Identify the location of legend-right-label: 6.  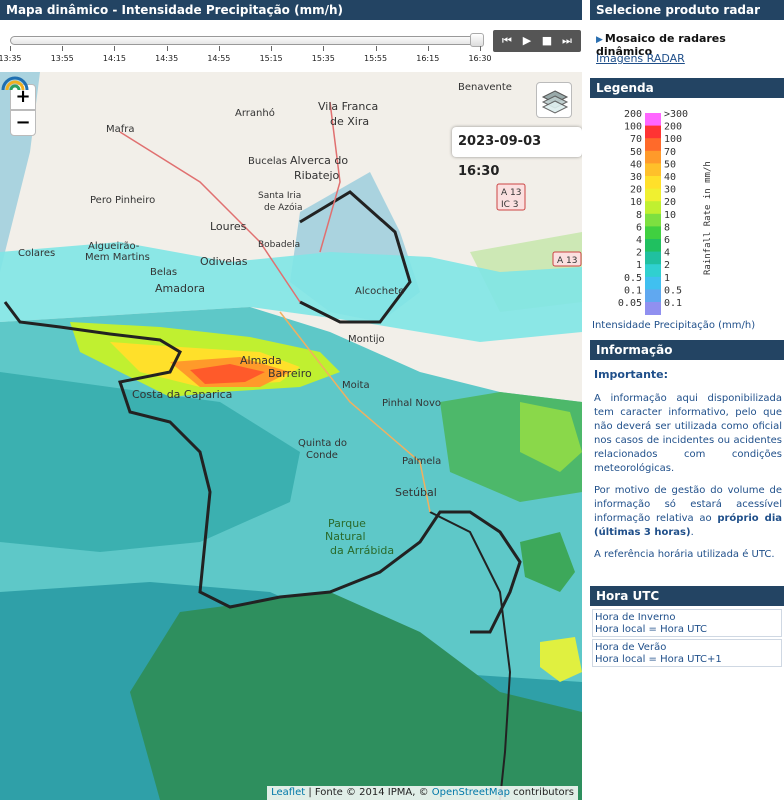
(667, 240).